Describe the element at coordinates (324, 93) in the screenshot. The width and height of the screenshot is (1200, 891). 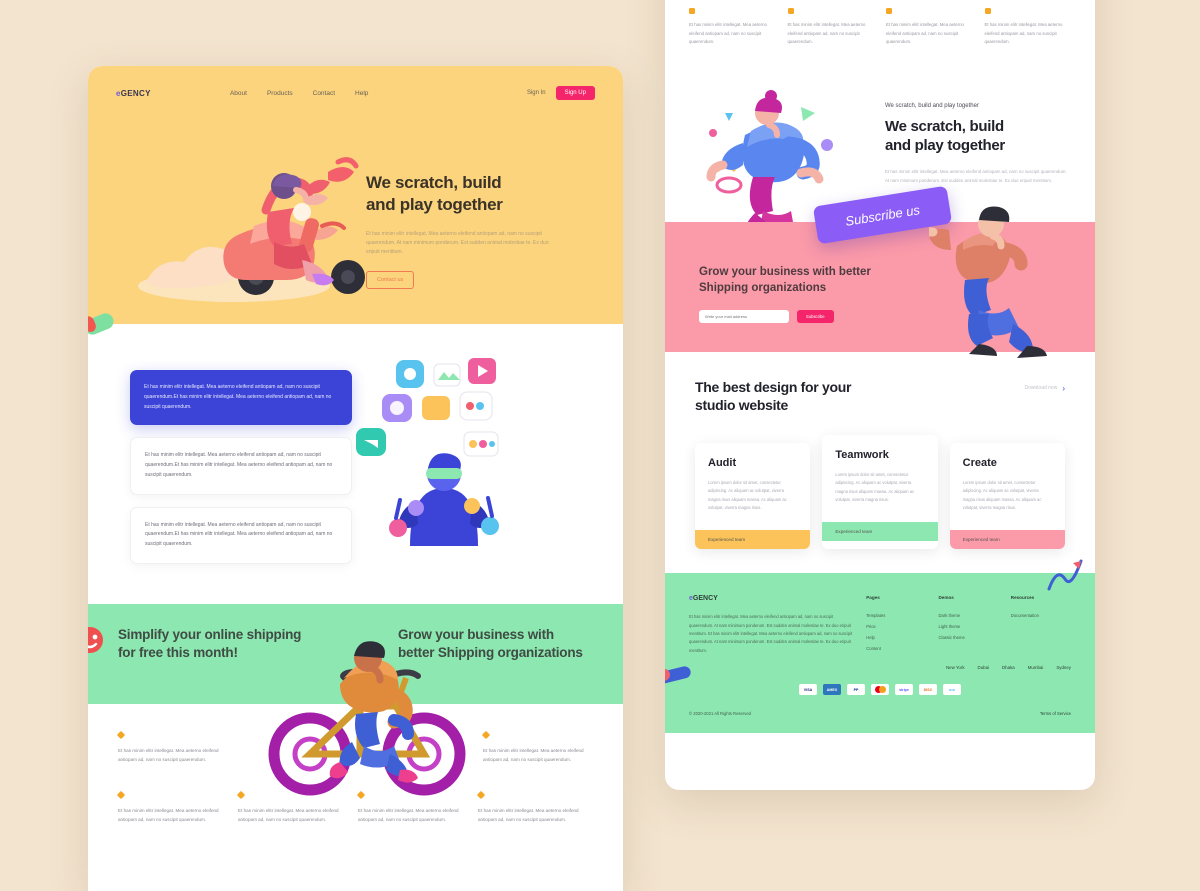
I see `nav-item-contact: Contact` at that location.